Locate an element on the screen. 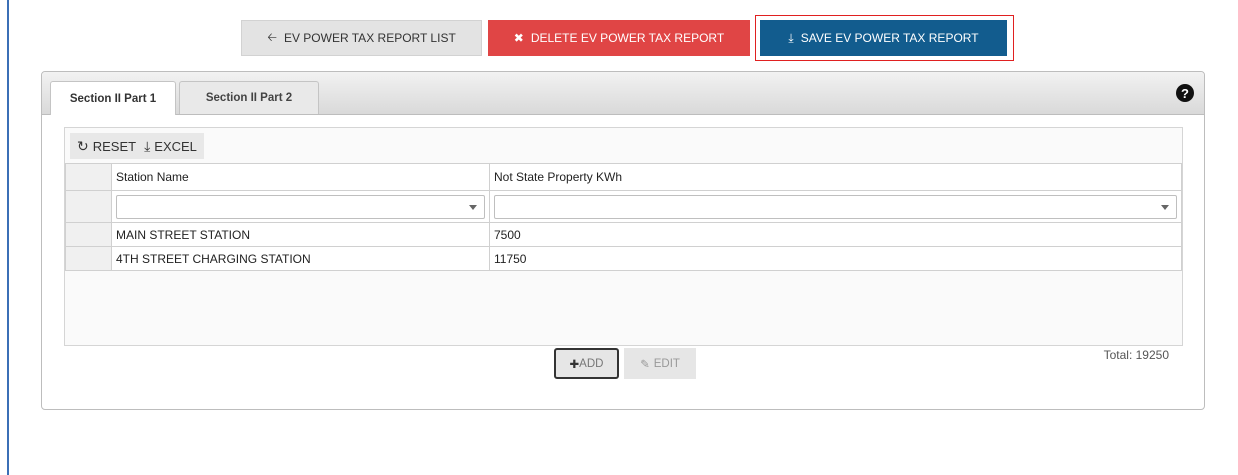  edit-icon: ✎ is located at coordinates (645, 364).